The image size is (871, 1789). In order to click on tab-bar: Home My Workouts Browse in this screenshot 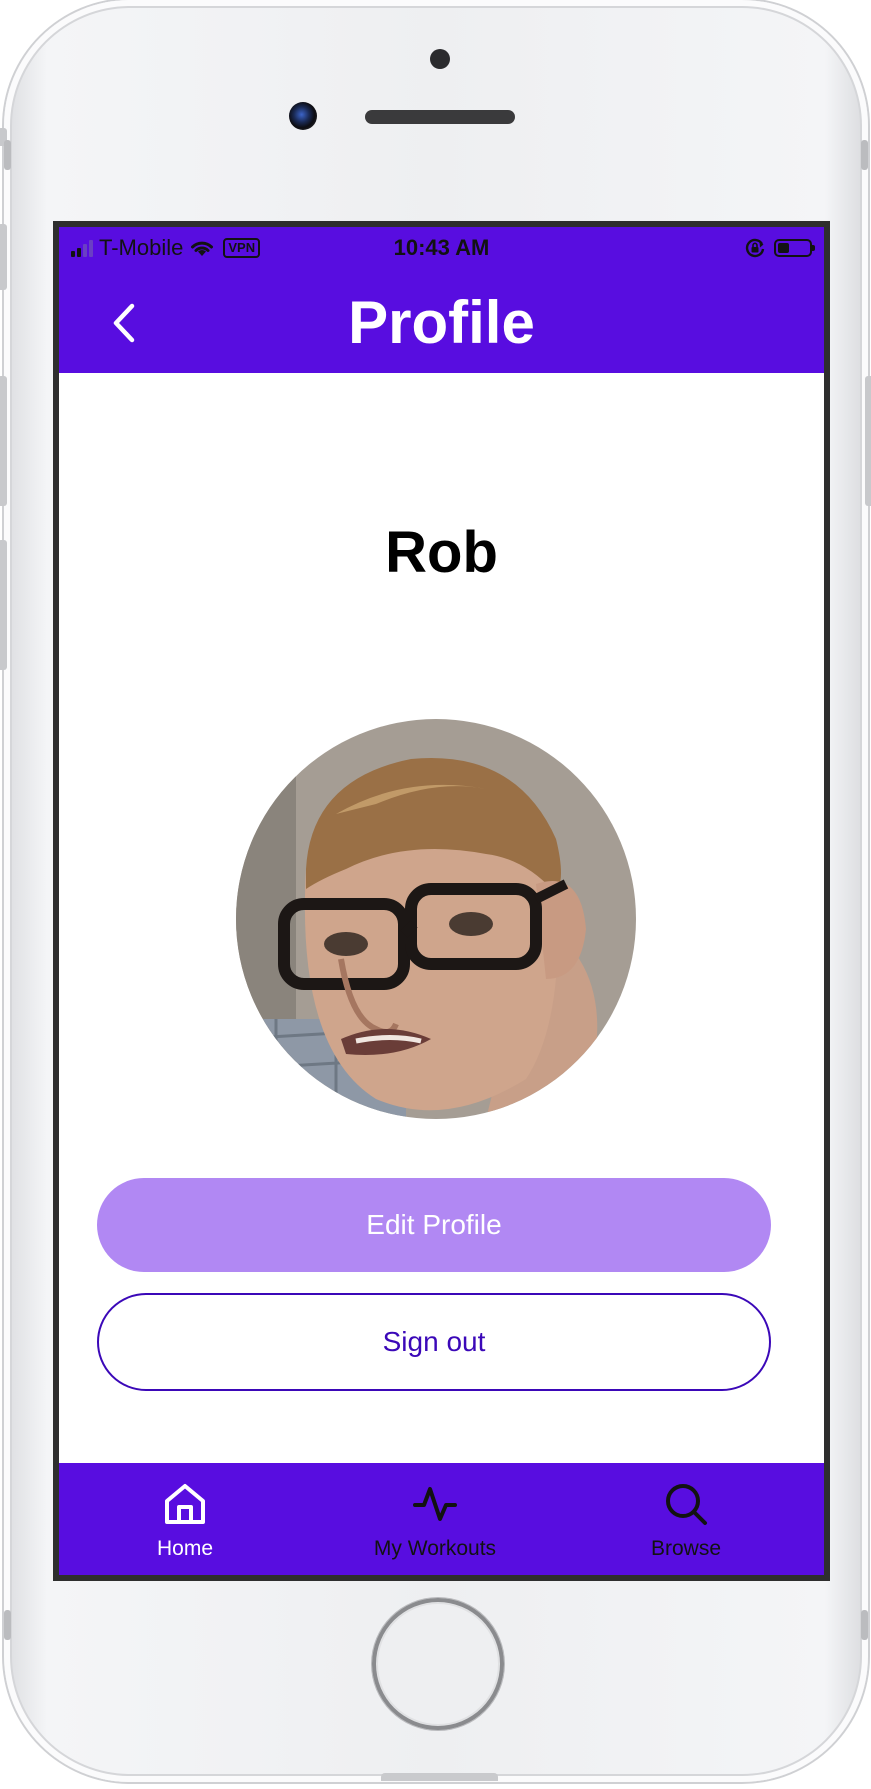, I will do `click(441, 1519)`.